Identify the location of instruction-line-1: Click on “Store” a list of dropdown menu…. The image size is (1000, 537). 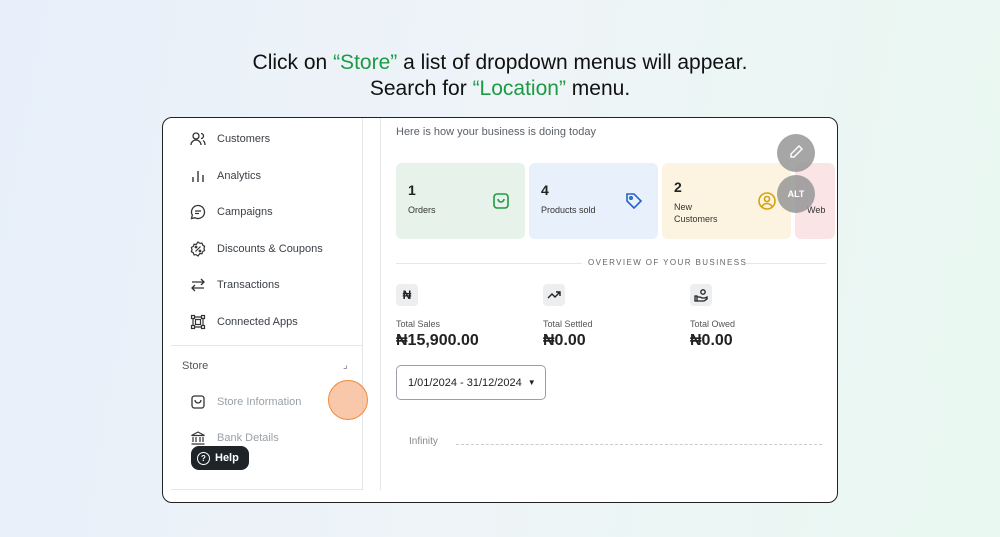
(500, 62).